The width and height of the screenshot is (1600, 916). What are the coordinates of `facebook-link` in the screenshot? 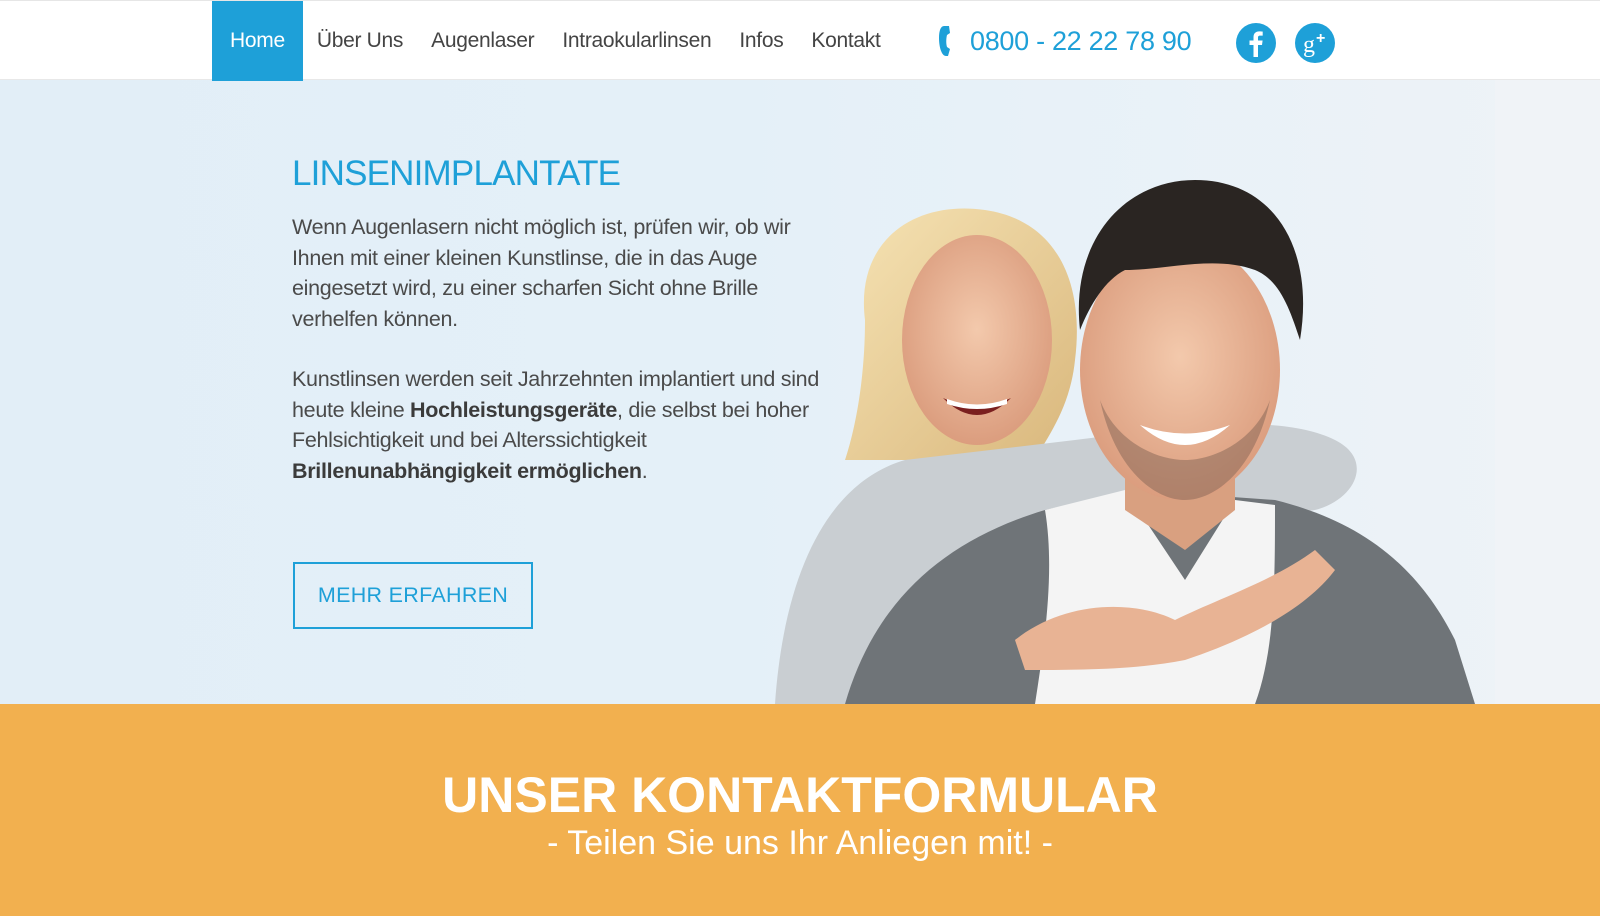 It's located at (1256, 43).